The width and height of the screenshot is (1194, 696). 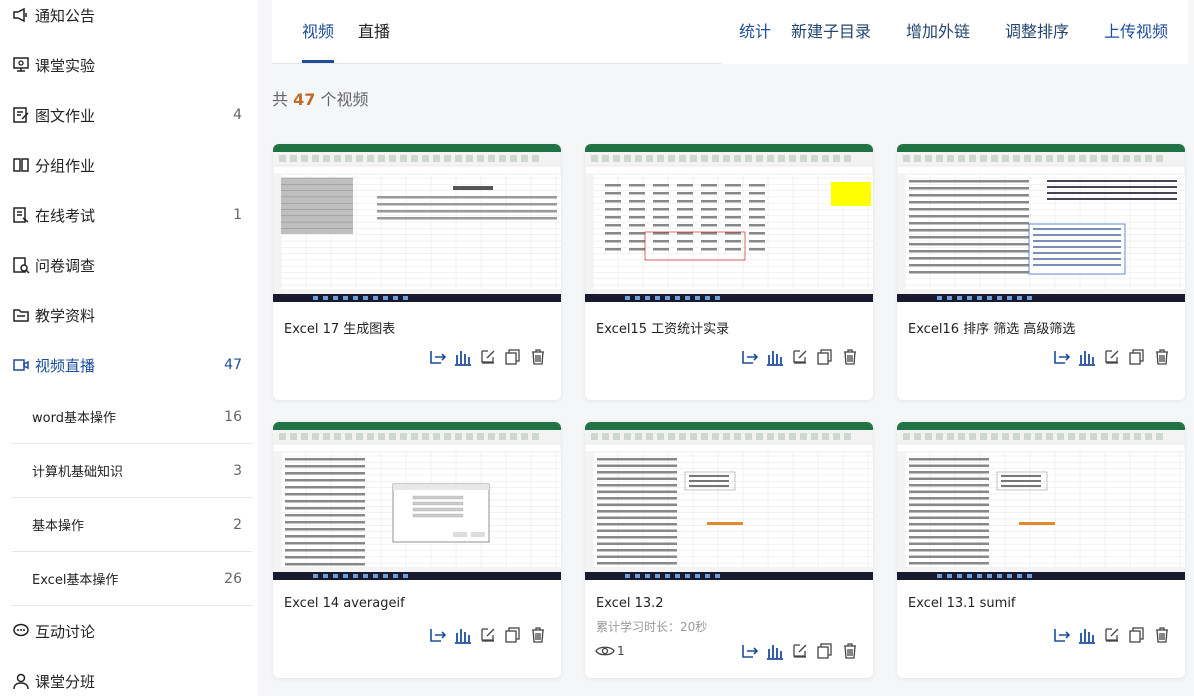 I want to click on add-link-button: 增加外链, so click(x=938, y=30).